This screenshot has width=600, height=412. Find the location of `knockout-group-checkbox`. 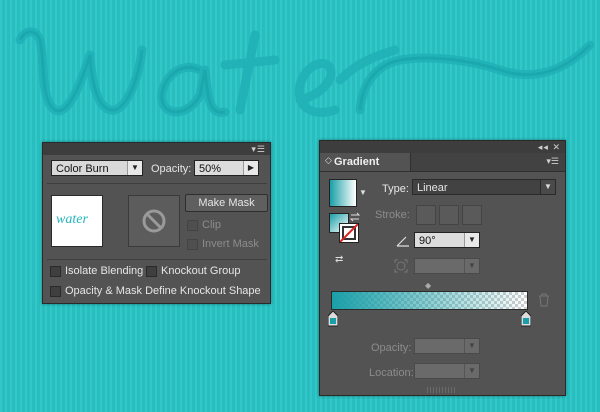

knockout-group-checkbox is located at coordinates (151, 271).